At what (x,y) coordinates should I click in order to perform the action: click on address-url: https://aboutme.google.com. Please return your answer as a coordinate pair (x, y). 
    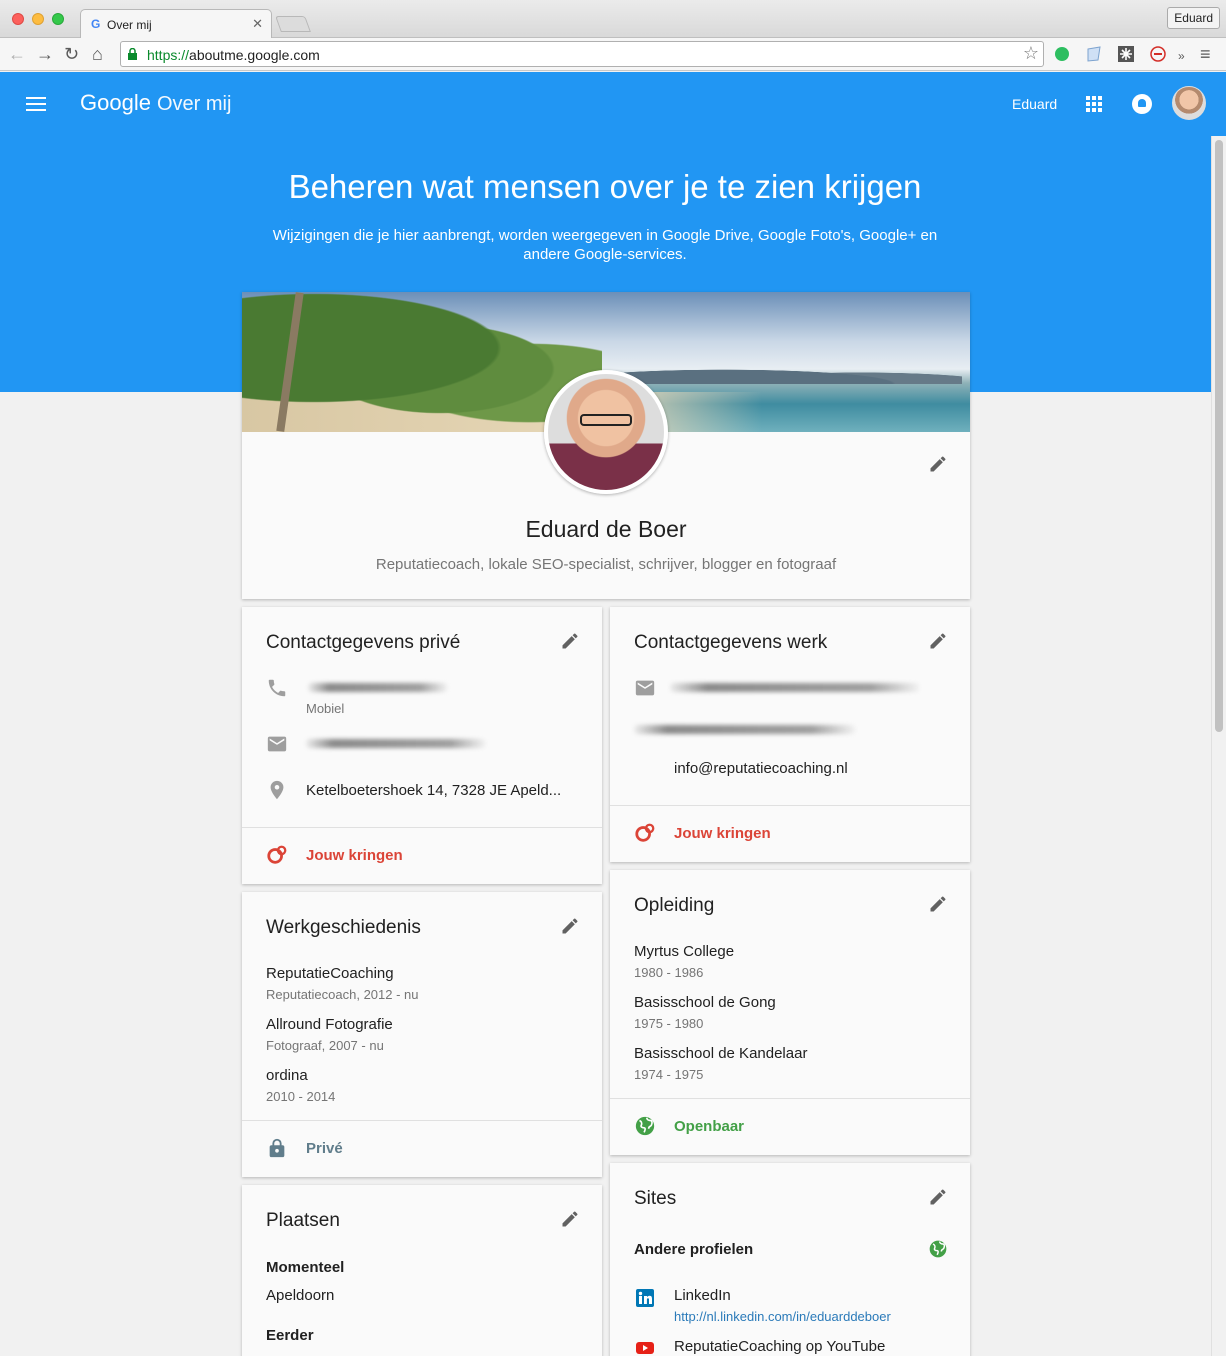
    Looking at the image, I should click on (233, 55).